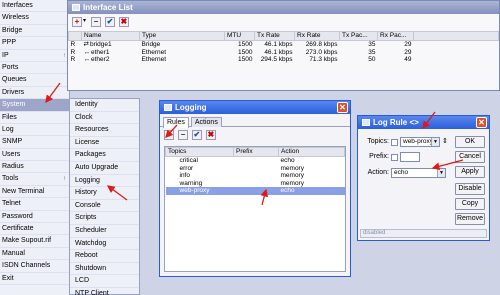  I want to click on copy-button: Copy, so click(470, 204).